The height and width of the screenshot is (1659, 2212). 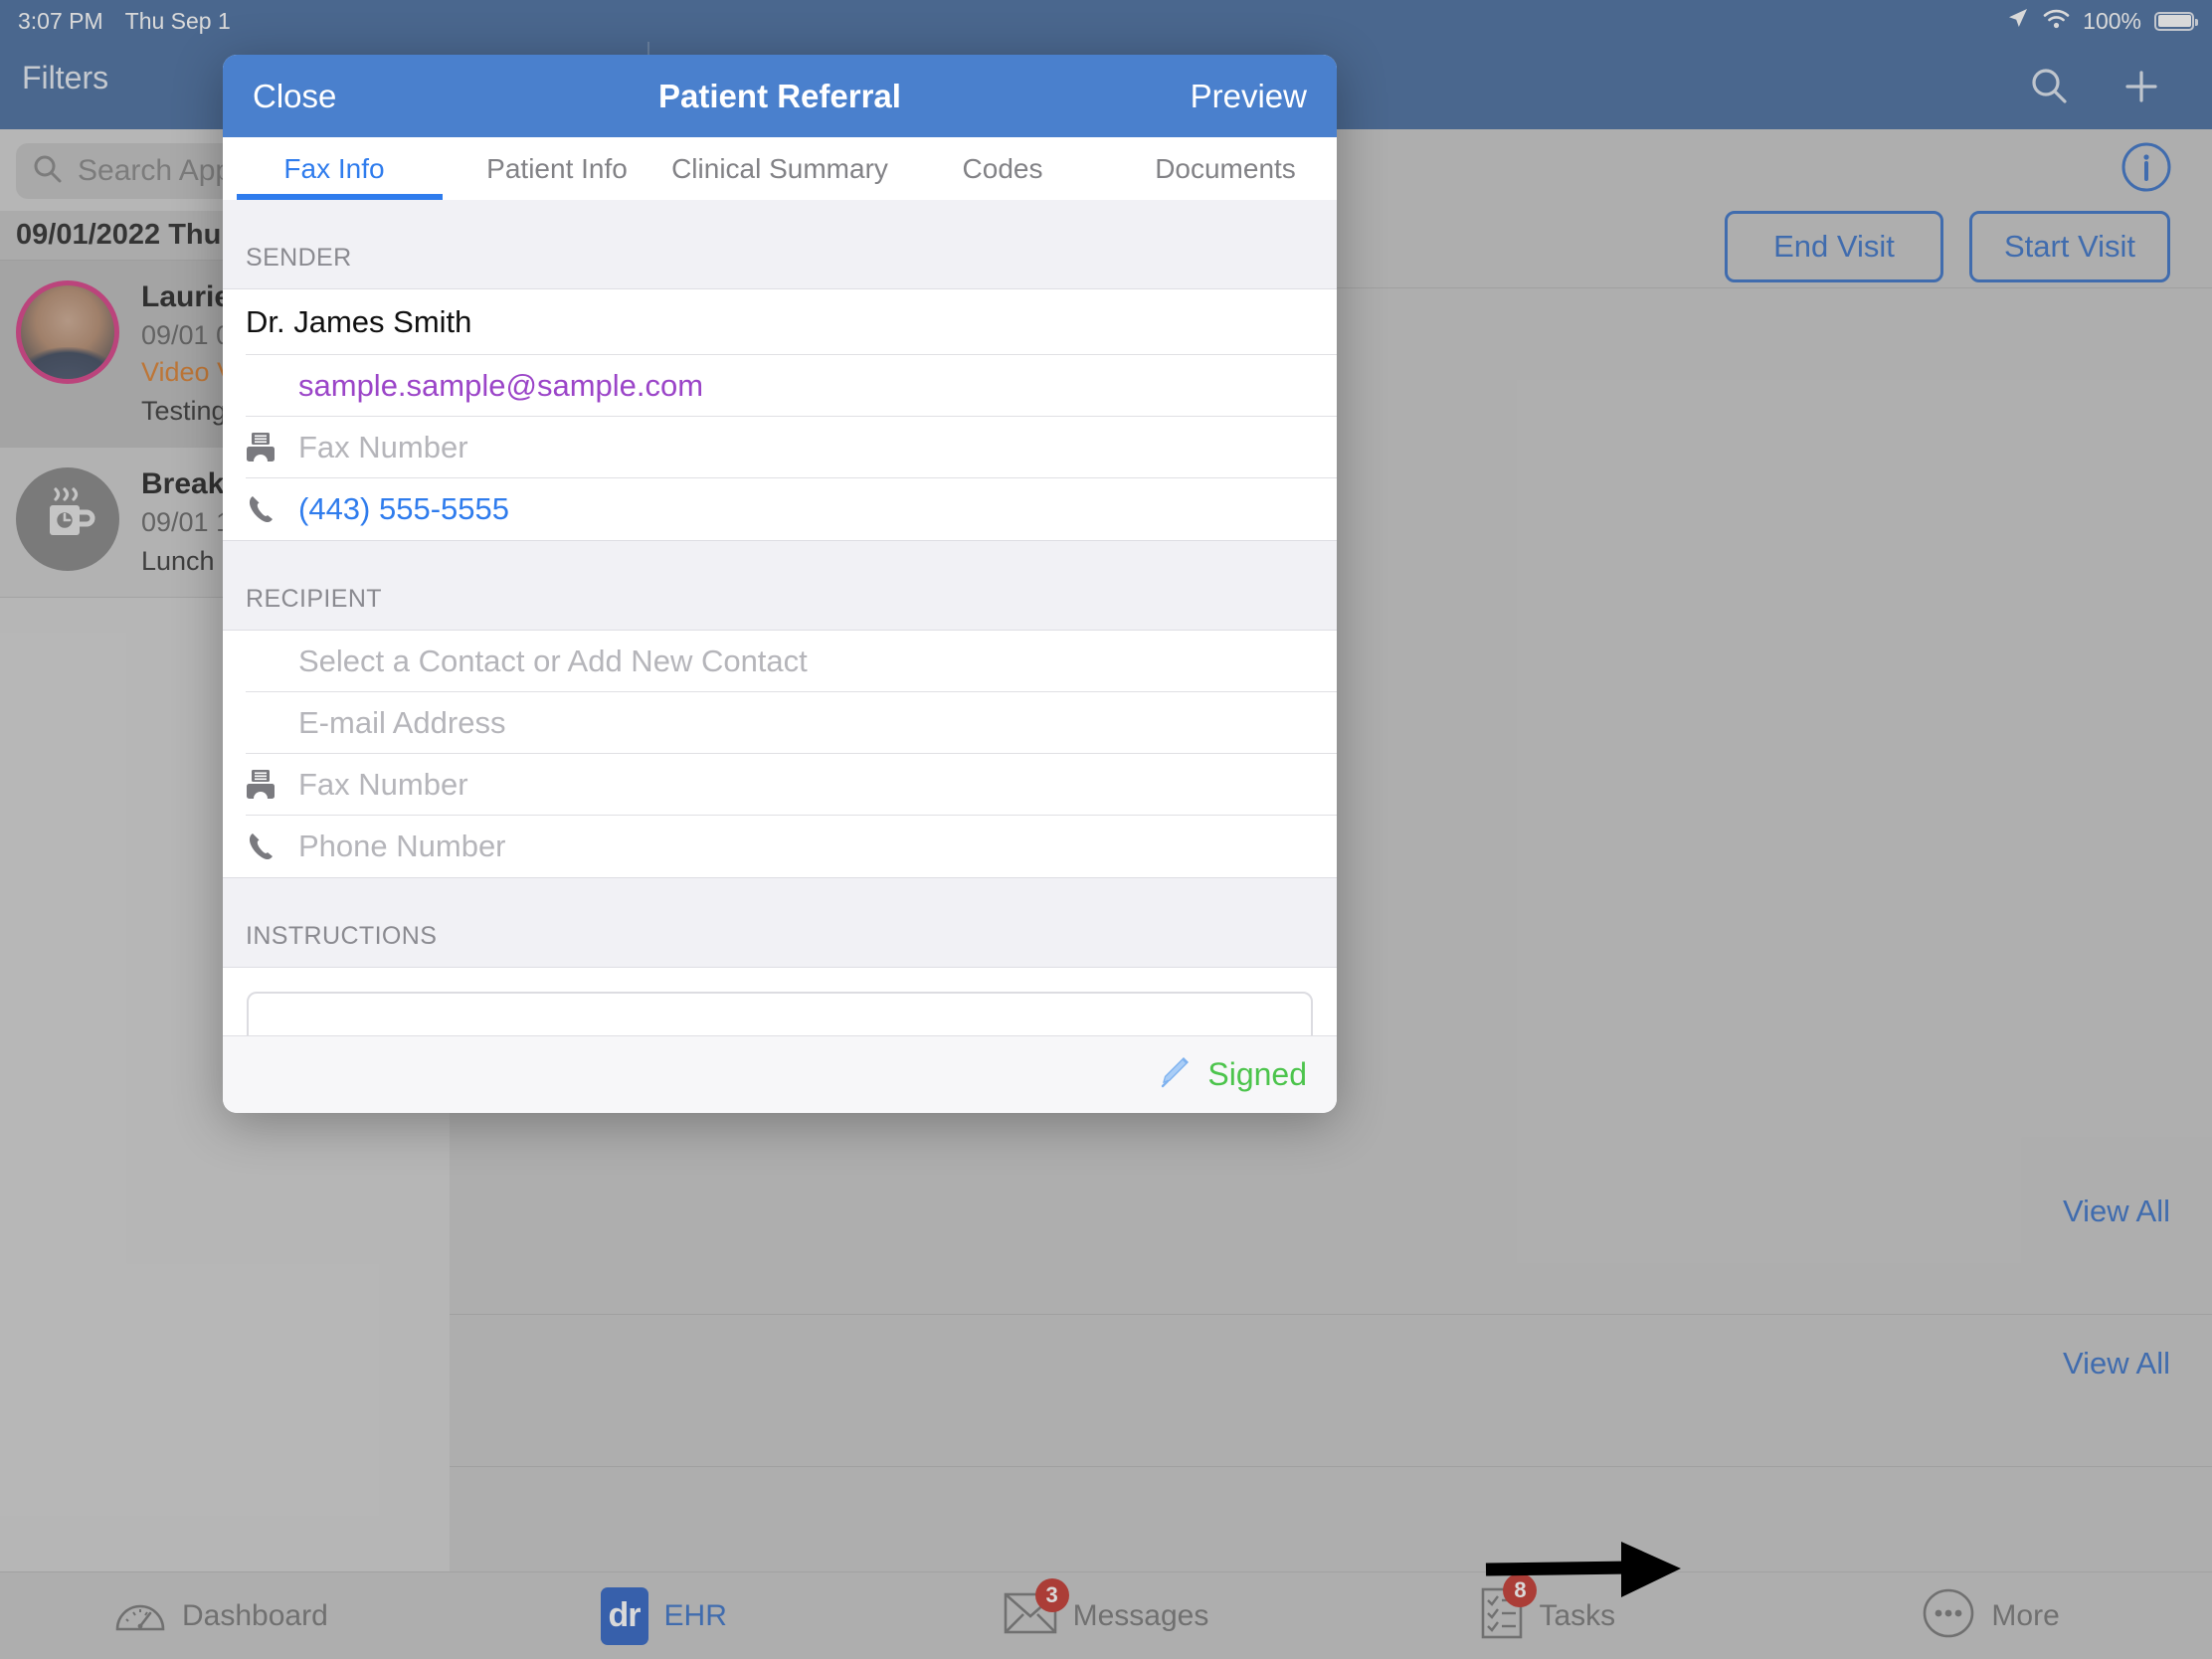 I want to click on instructions-textarea, so click(x=780, y=1013).